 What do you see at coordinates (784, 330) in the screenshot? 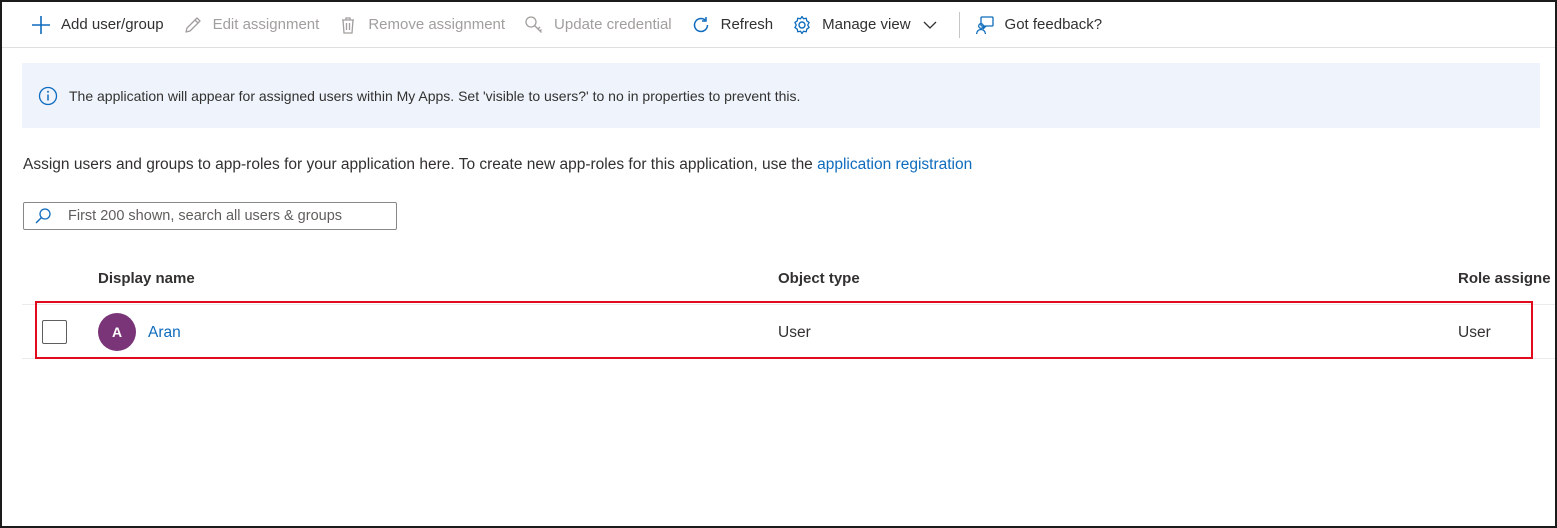
I see `row-highlight-box` at bounding box center [784, 330].